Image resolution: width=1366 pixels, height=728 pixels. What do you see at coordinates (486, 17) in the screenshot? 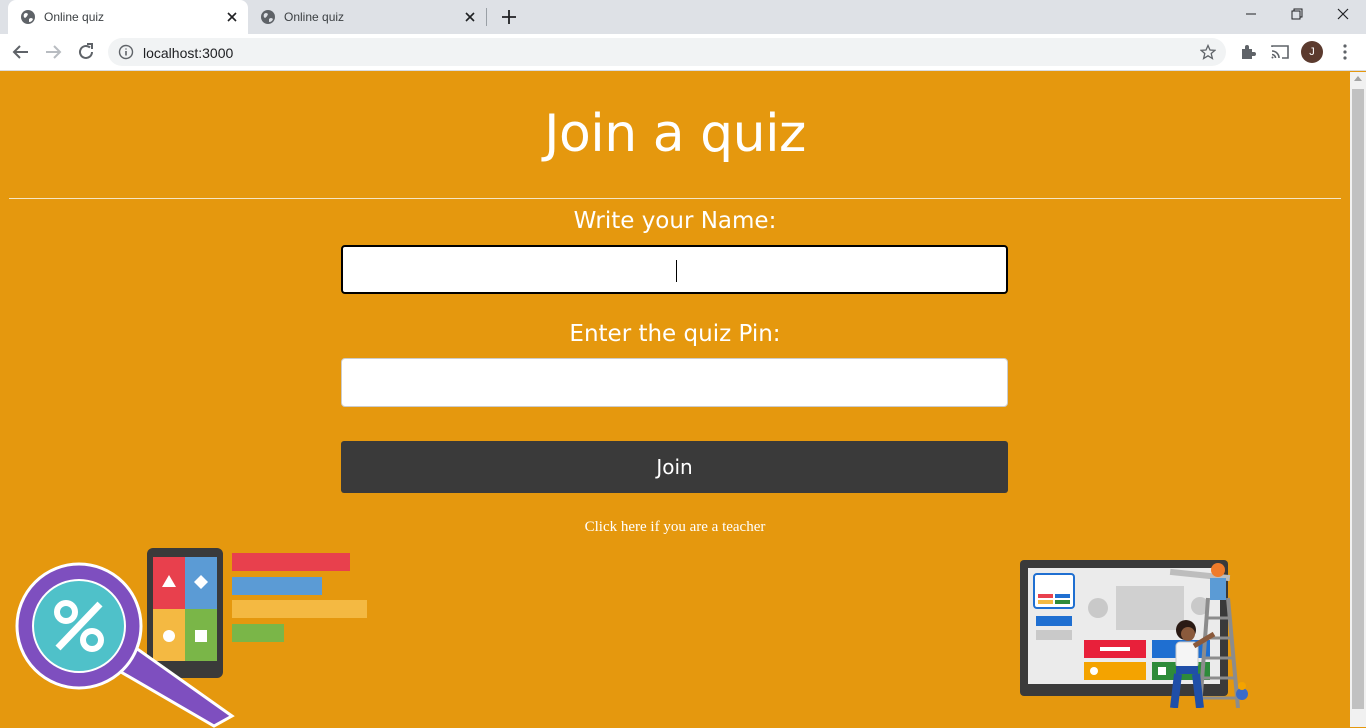
I see `tab-separator` at bounding box center [486, 17].